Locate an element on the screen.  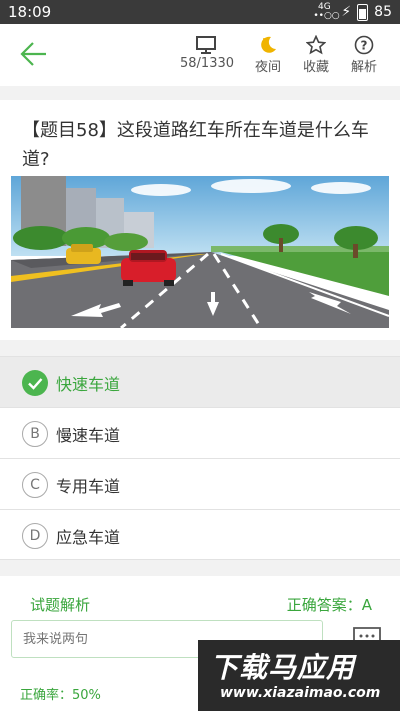
explain-label: 解析 is located at coordinates (363, 67).